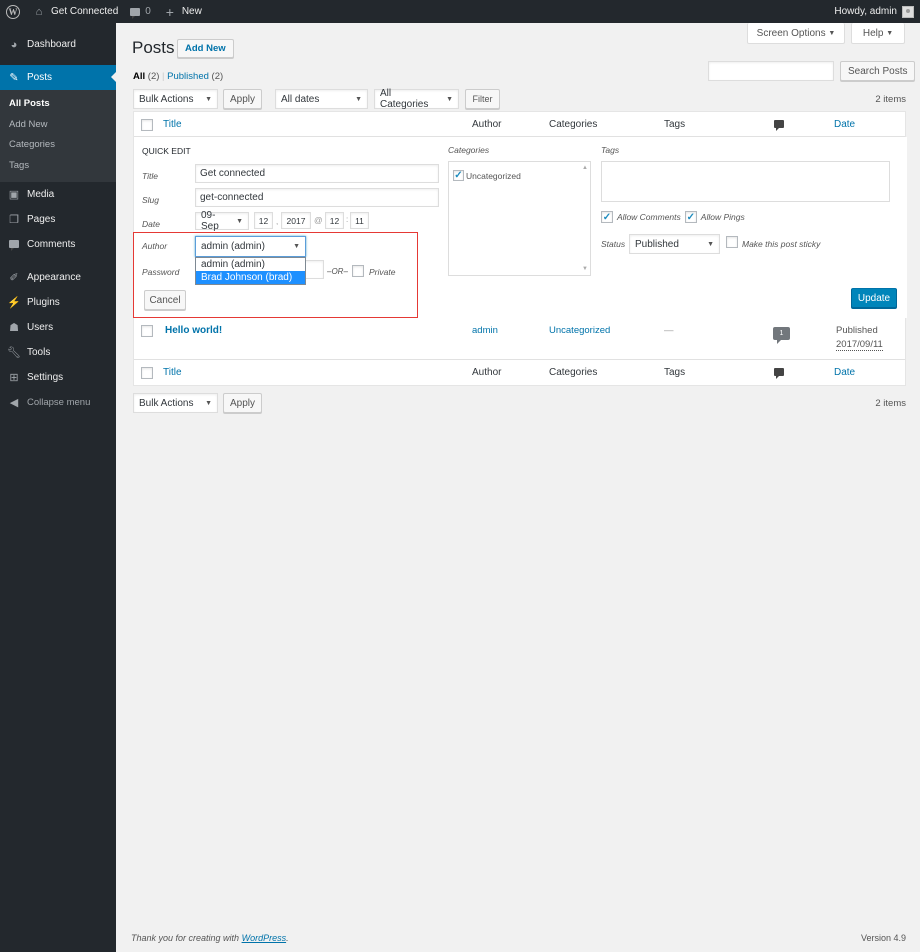  I want to click on footer-thanks: Thank you for creating with WordPress., so click(210, 938).